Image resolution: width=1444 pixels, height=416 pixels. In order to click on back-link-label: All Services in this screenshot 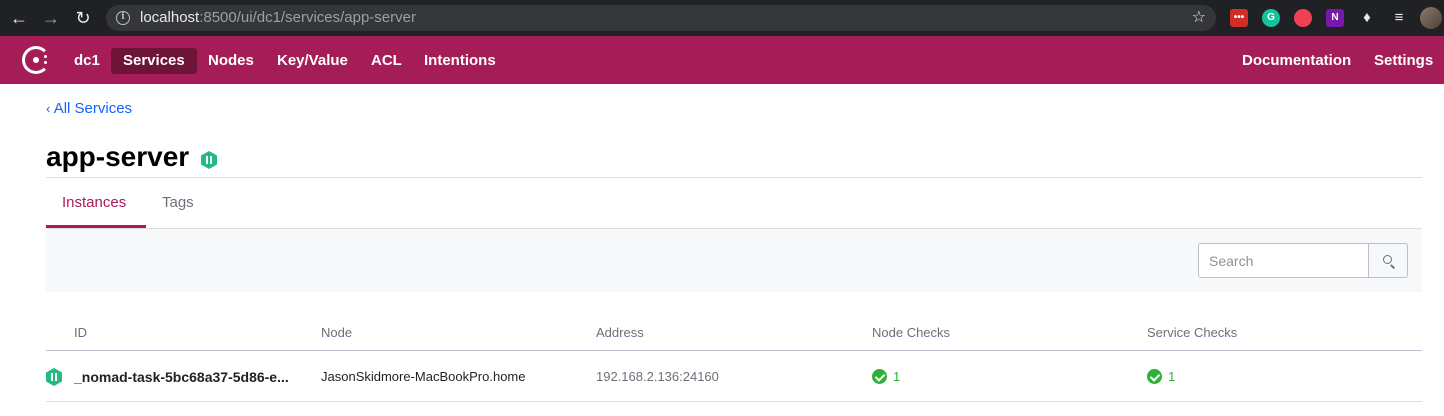, I will do `click(93, 108)`.